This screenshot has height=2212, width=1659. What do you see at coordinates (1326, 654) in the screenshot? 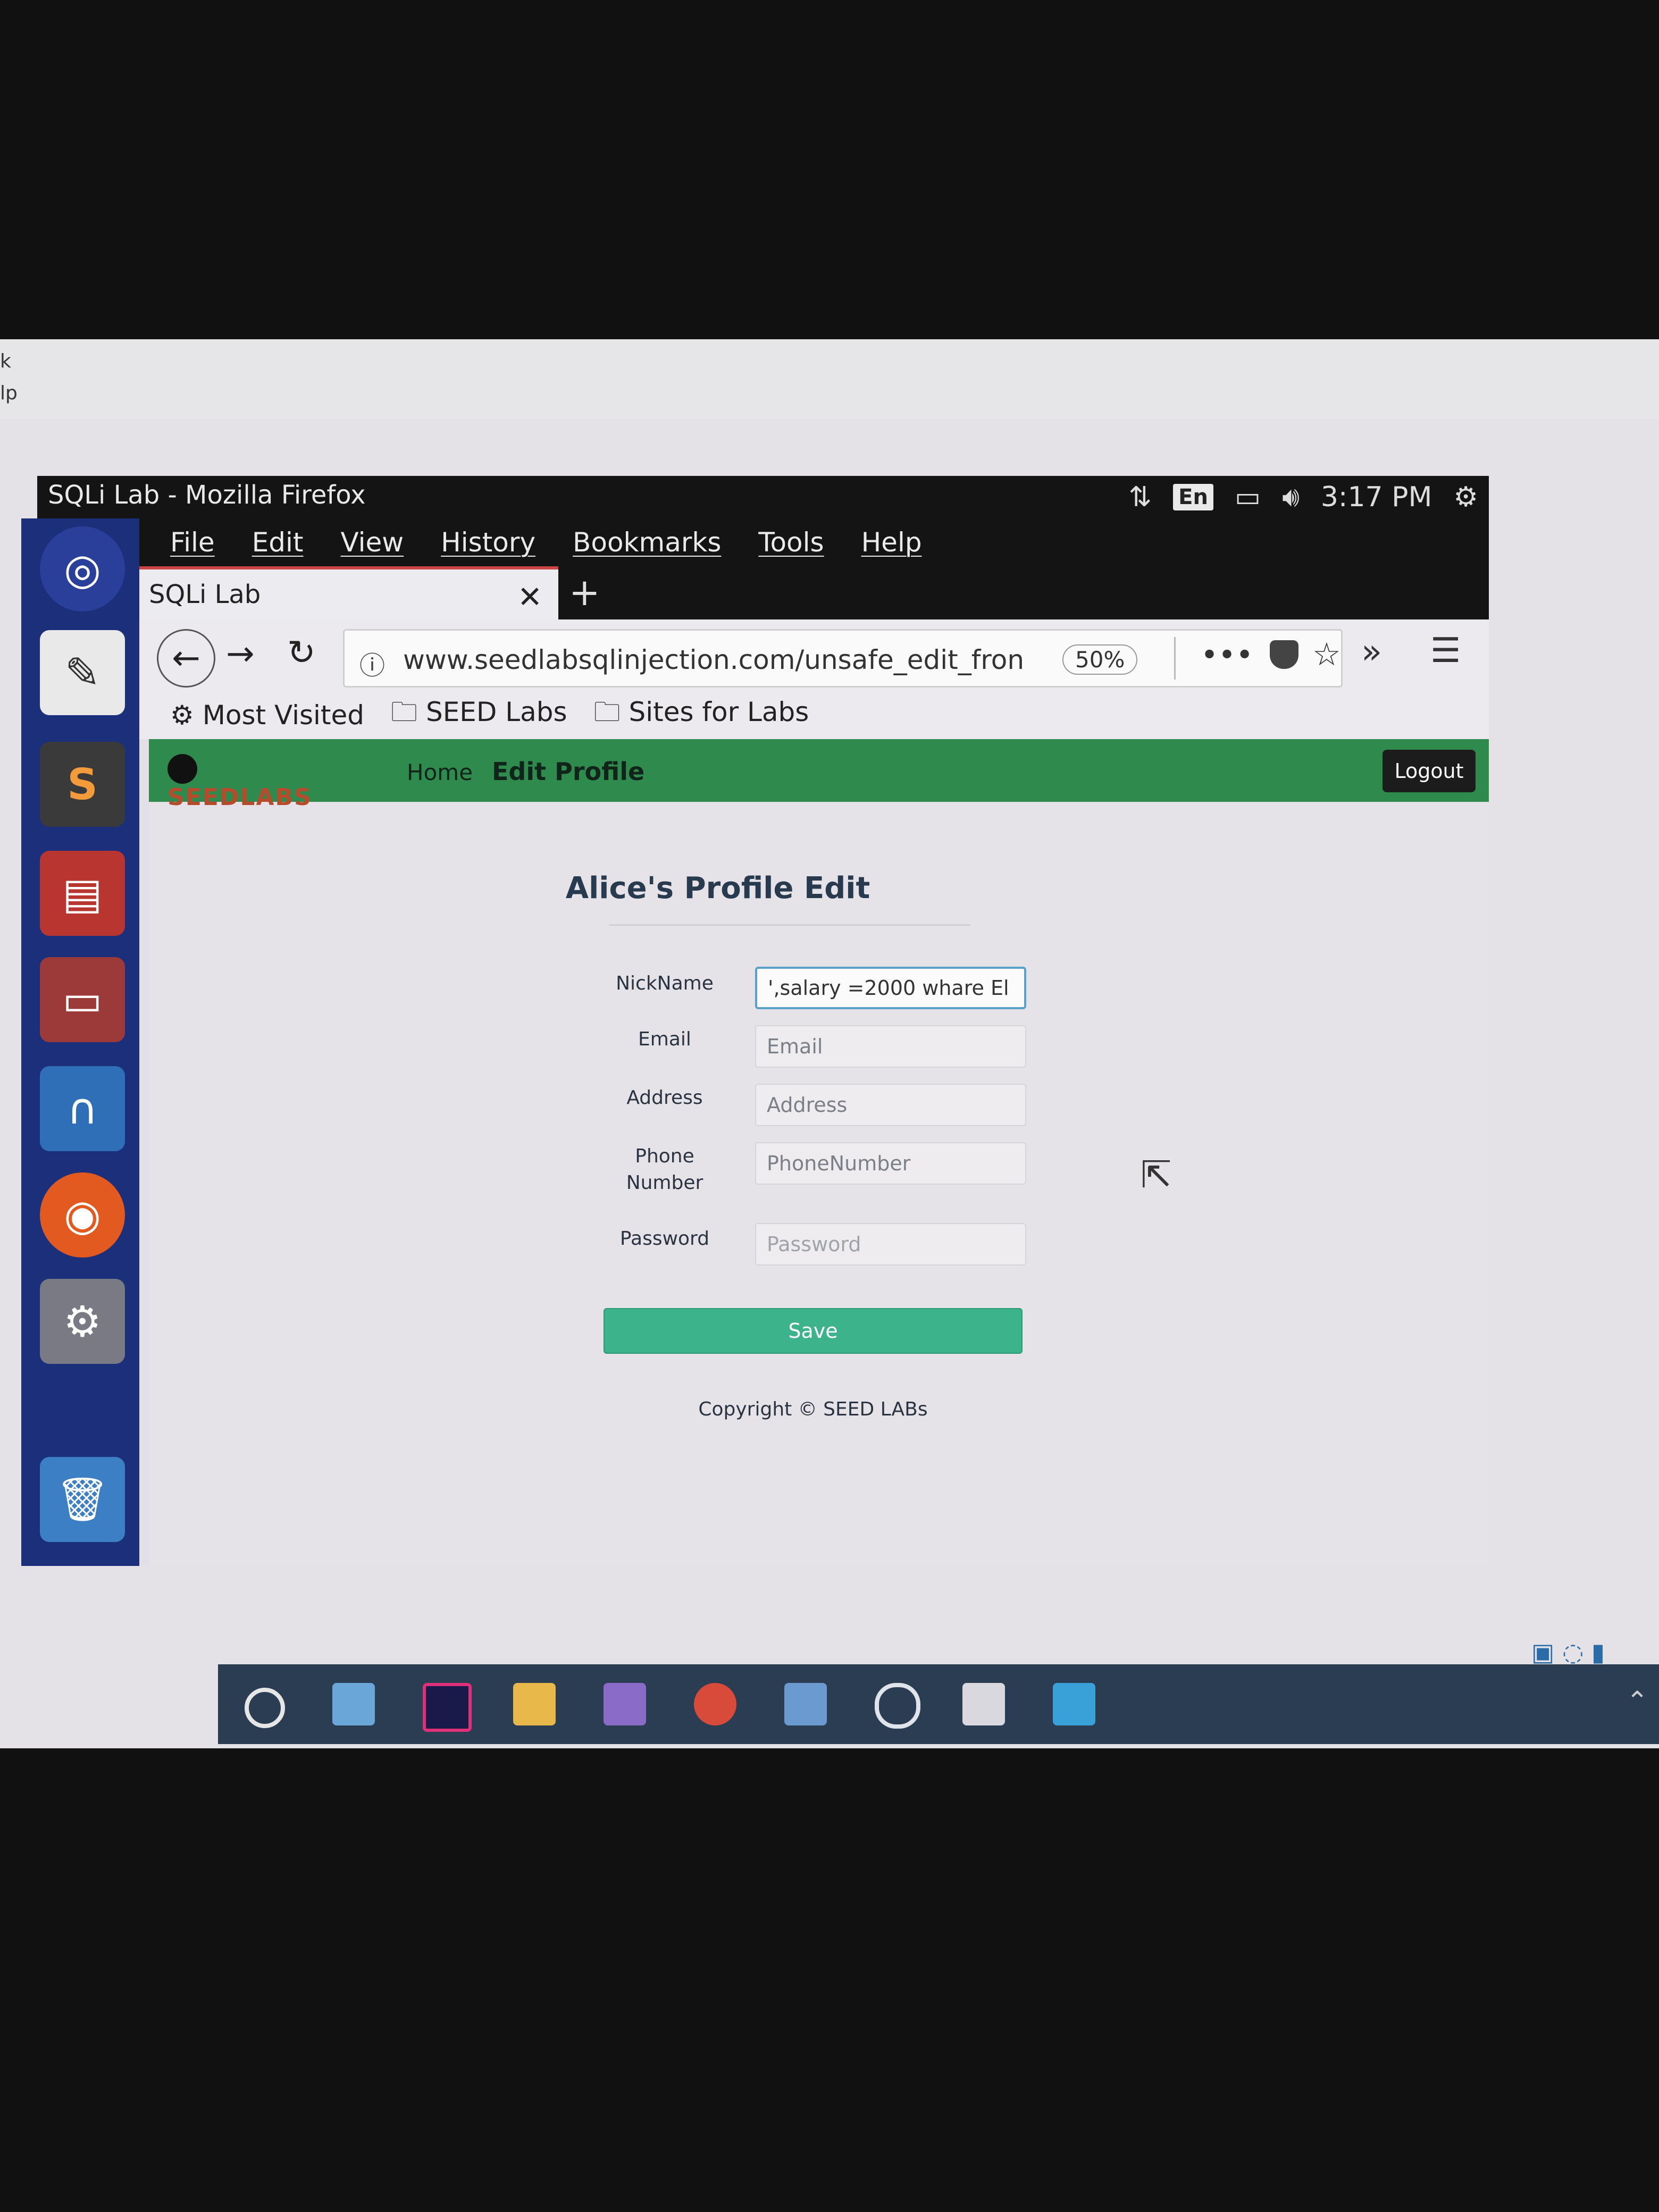
I see `bookmark-star-icon: ☆` at bounding box center [1326, 654].